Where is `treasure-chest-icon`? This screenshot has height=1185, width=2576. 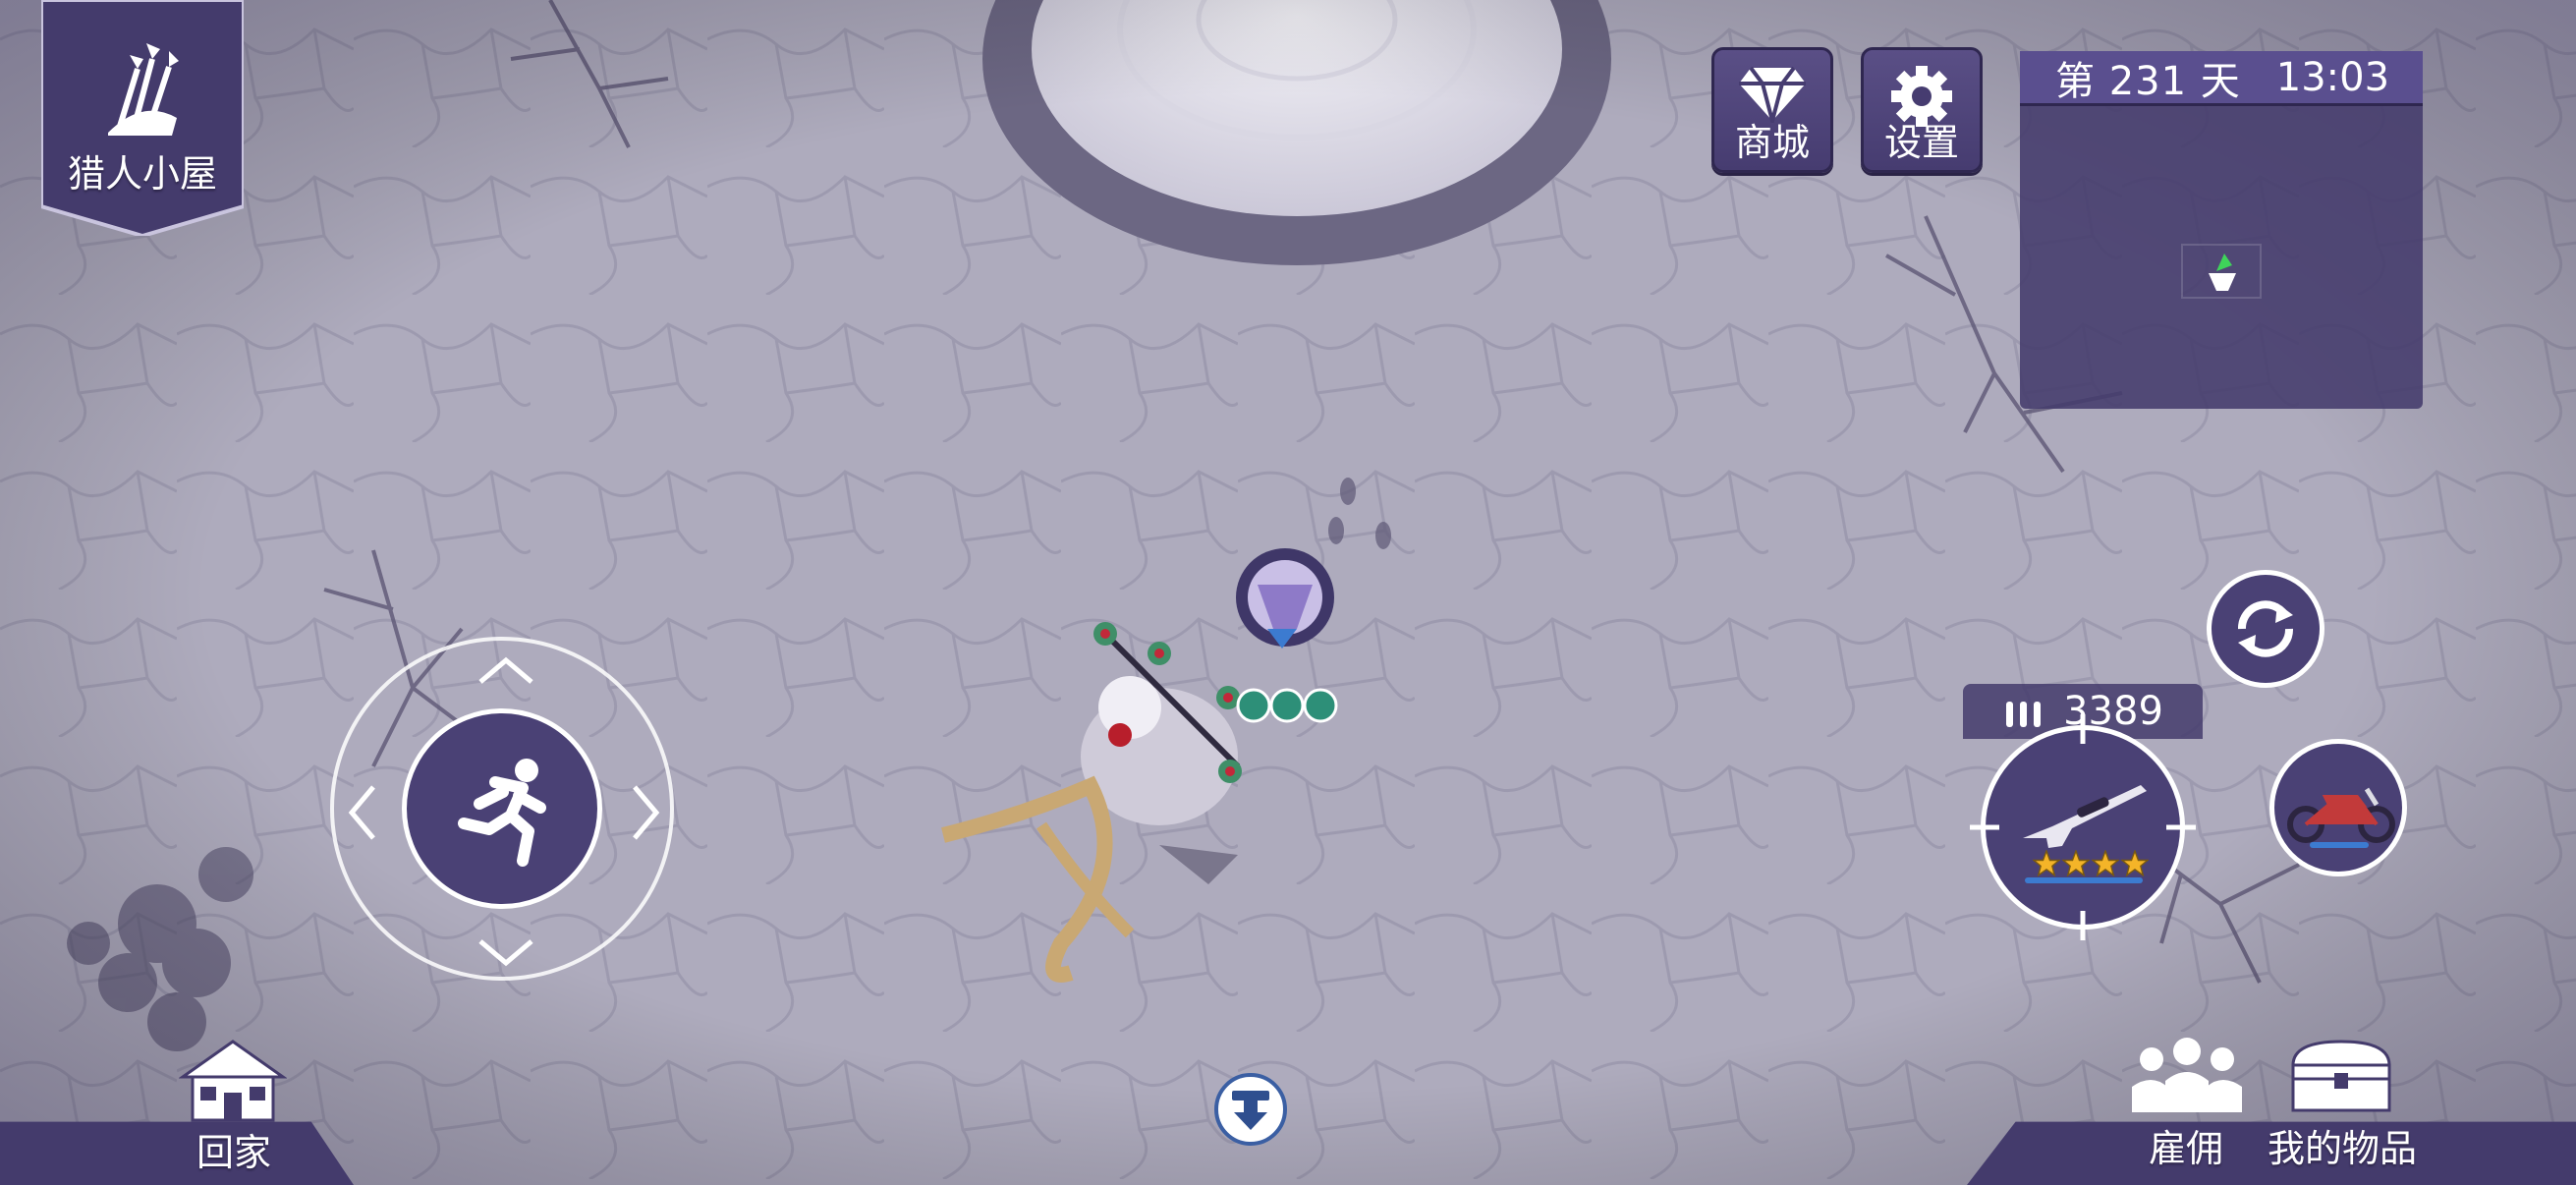
treasure-chest-icon is located at coordinates (2341, 1076).